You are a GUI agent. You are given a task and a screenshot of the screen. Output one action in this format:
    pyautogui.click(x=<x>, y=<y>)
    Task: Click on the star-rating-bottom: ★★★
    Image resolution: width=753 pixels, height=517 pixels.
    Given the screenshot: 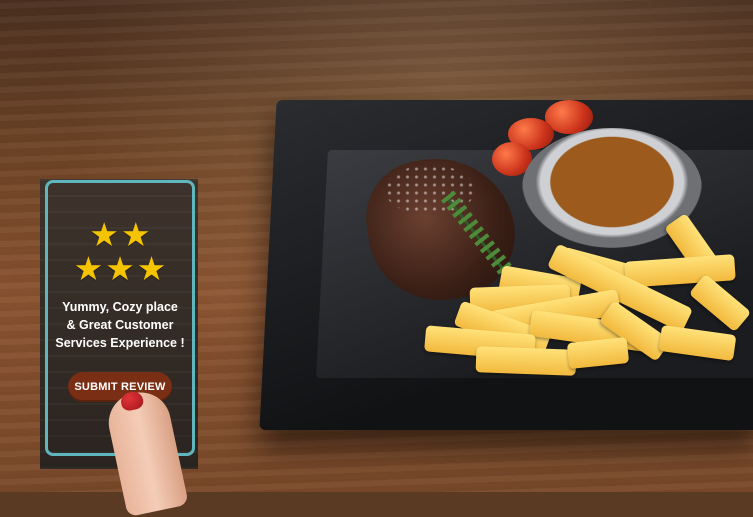 What is the action you would take?
    pyautogui.click(x=120, y=268)
    